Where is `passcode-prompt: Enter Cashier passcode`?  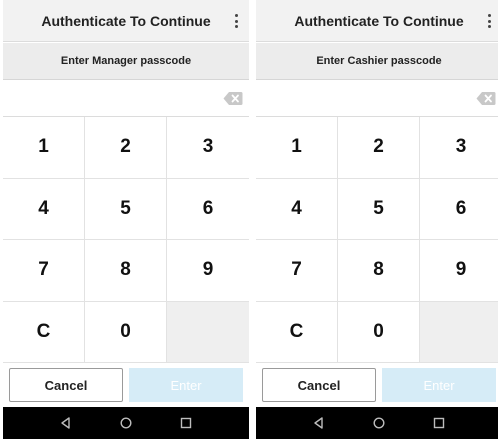 passcode-prompt: Enter Cashier passcode is located at coordinates (377, 61).